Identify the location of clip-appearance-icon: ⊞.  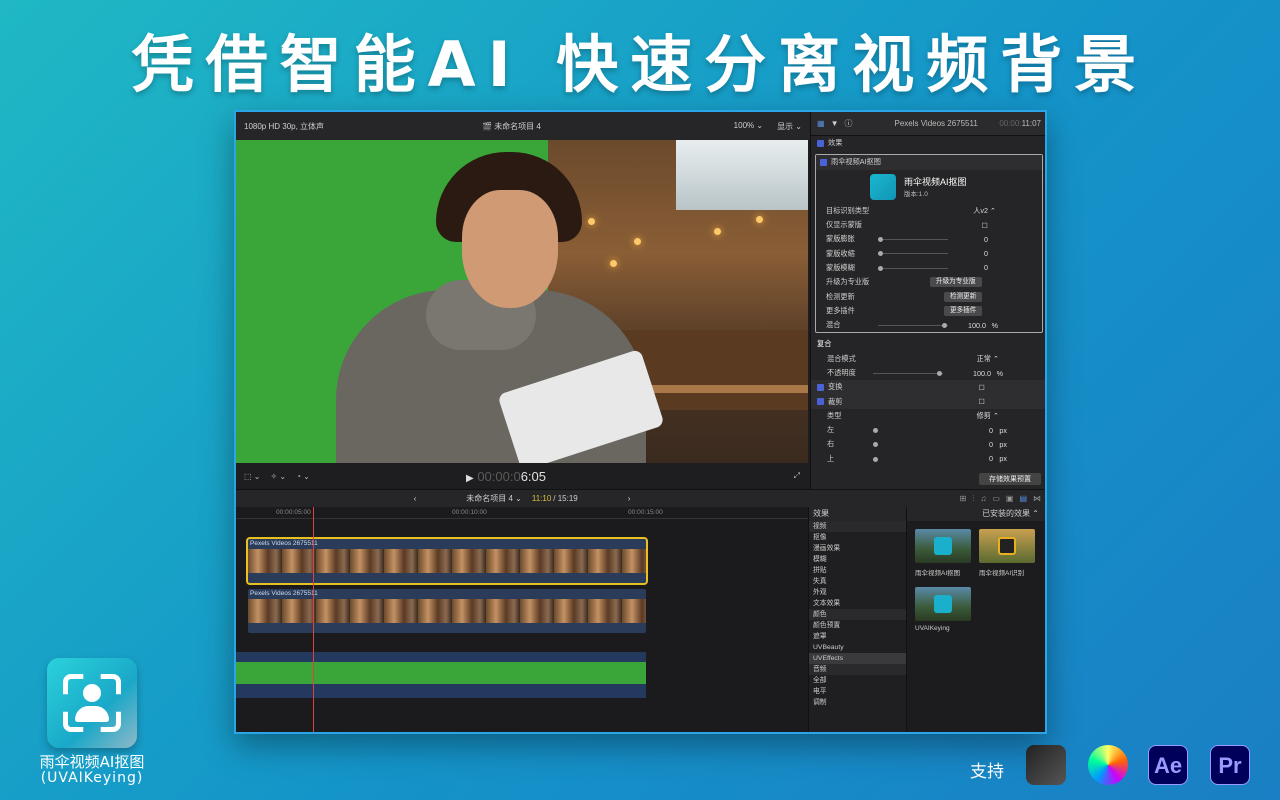
(963, 498).